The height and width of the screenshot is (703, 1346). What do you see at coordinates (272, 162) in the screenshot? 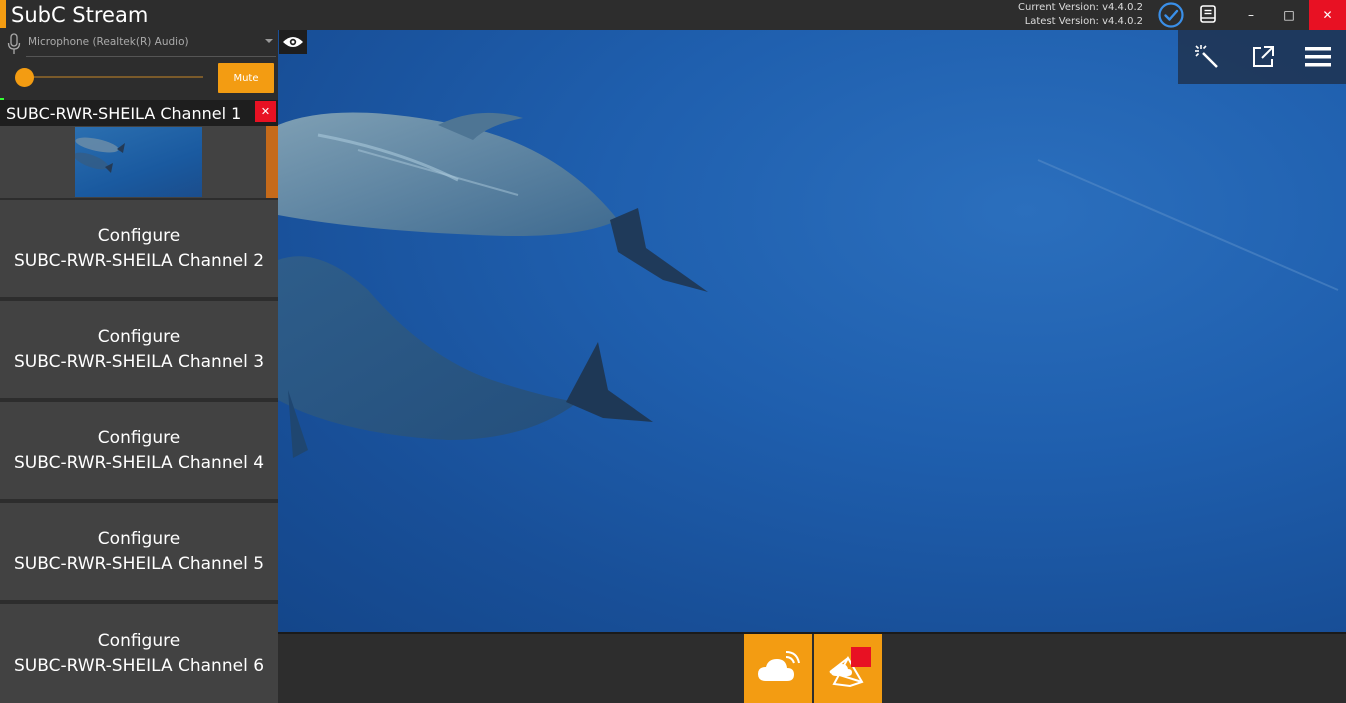
I see `channel-1-scrollbar` at bounding box center [272, 162].